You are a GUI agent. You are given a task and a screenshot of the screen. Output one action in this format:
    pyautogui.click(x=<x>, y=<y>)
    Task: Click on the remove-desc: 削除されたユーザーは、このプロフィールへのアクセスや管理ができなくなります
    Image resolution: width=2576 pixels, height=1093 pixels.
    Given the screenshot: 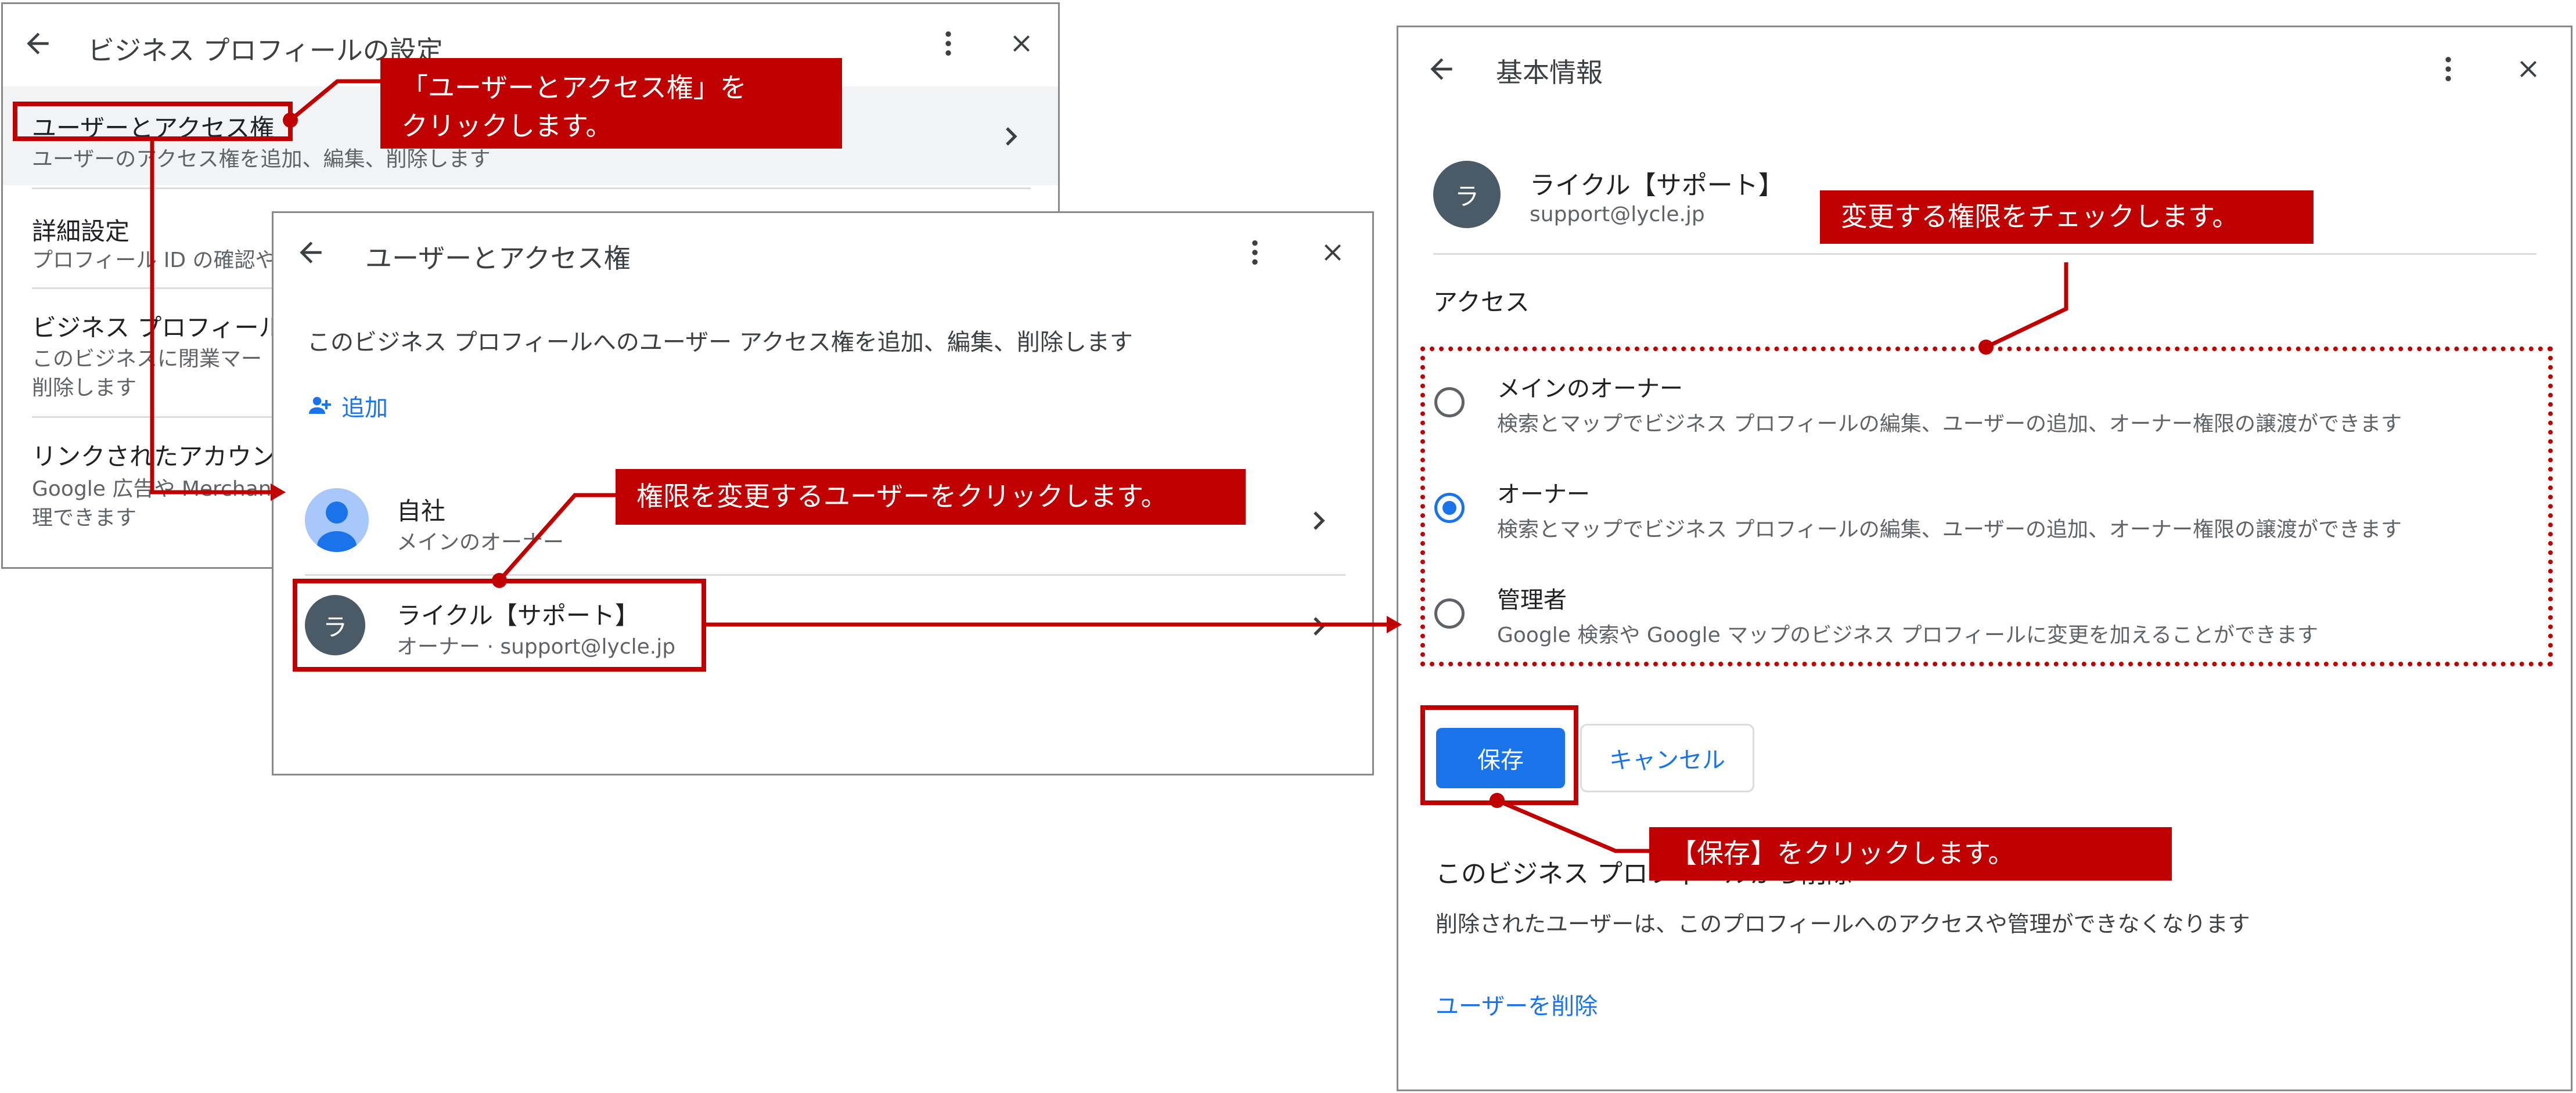 What is the action you would take?
    pyautogui.click(x=1842, y=924)
    